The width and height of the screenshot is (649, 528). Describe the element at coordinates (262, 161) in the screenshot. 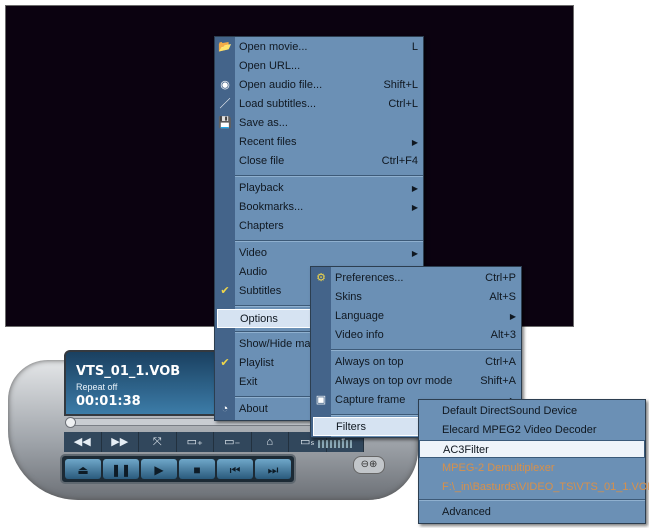

I see `menu-label: Close file` at that location.